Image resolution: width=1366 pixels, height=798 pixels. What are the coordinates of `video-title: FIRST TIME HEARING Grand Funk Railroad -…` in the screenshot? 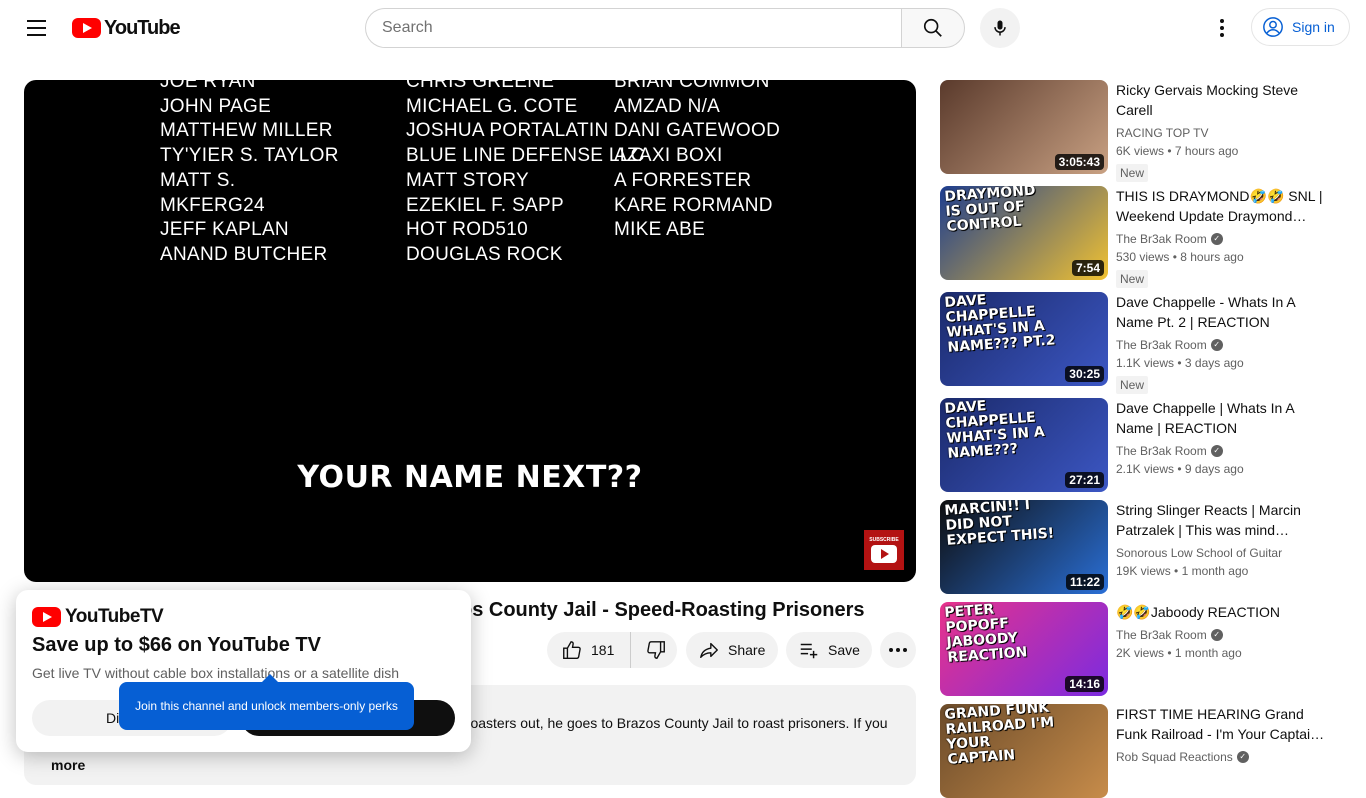 It's located at (1221, 724).